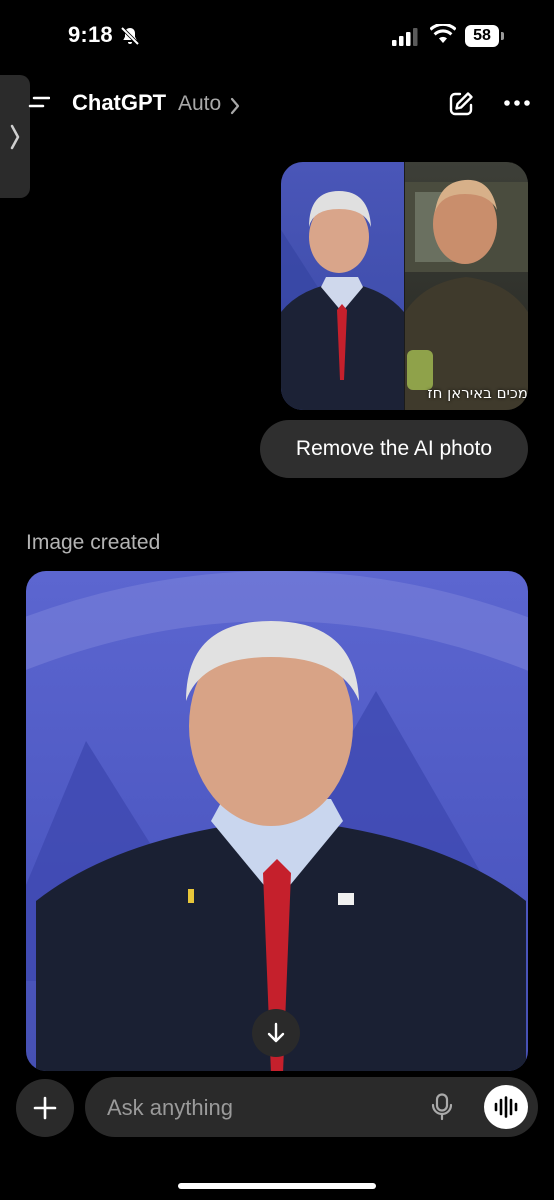 The image size is (554, 1200). I want to click on sent-image-attachment: מכים באיראן חז, so click(404, 286).